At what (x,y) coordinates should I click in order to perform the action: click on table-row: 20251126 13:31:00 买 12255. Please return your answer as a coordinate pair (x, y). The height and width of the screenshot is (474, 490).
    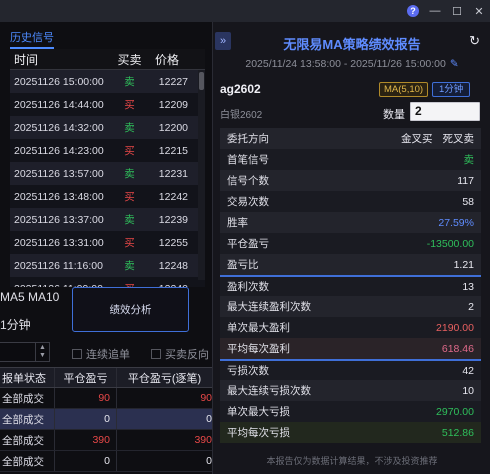
    Looking at the image, I should click on (107, 242).